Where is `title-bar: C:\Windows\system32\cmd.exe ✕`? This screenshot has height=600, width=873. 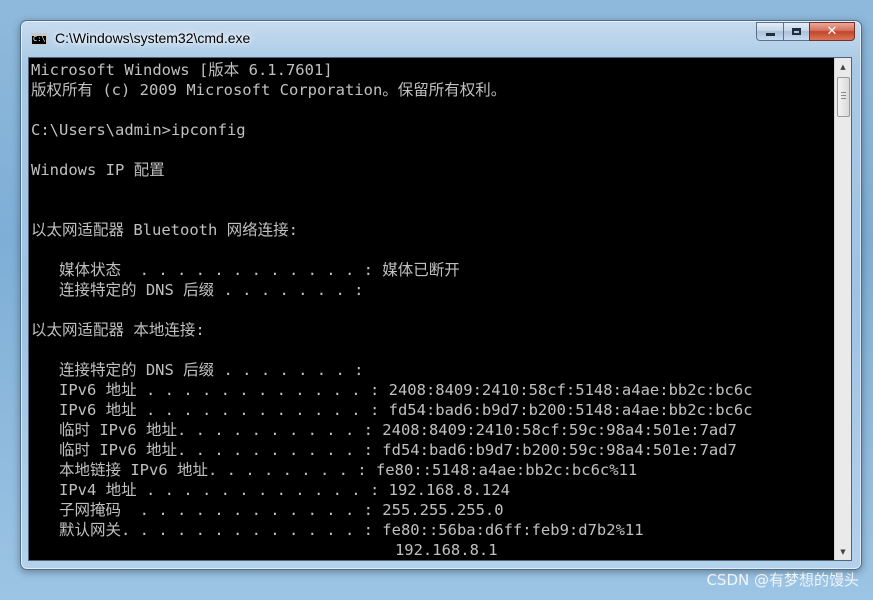
title-bar: C:\Windows\system32\cmd.exe ✕ is located at coordinates (441, 39).